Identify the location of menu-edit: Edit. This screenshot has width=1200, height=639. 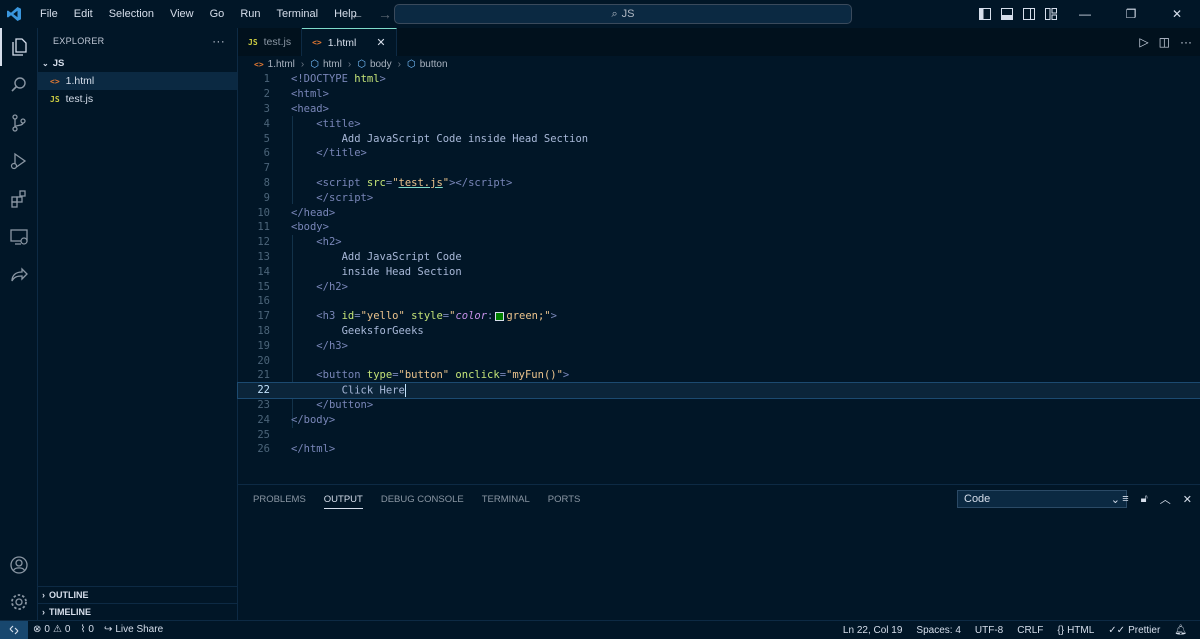
(83, 14).